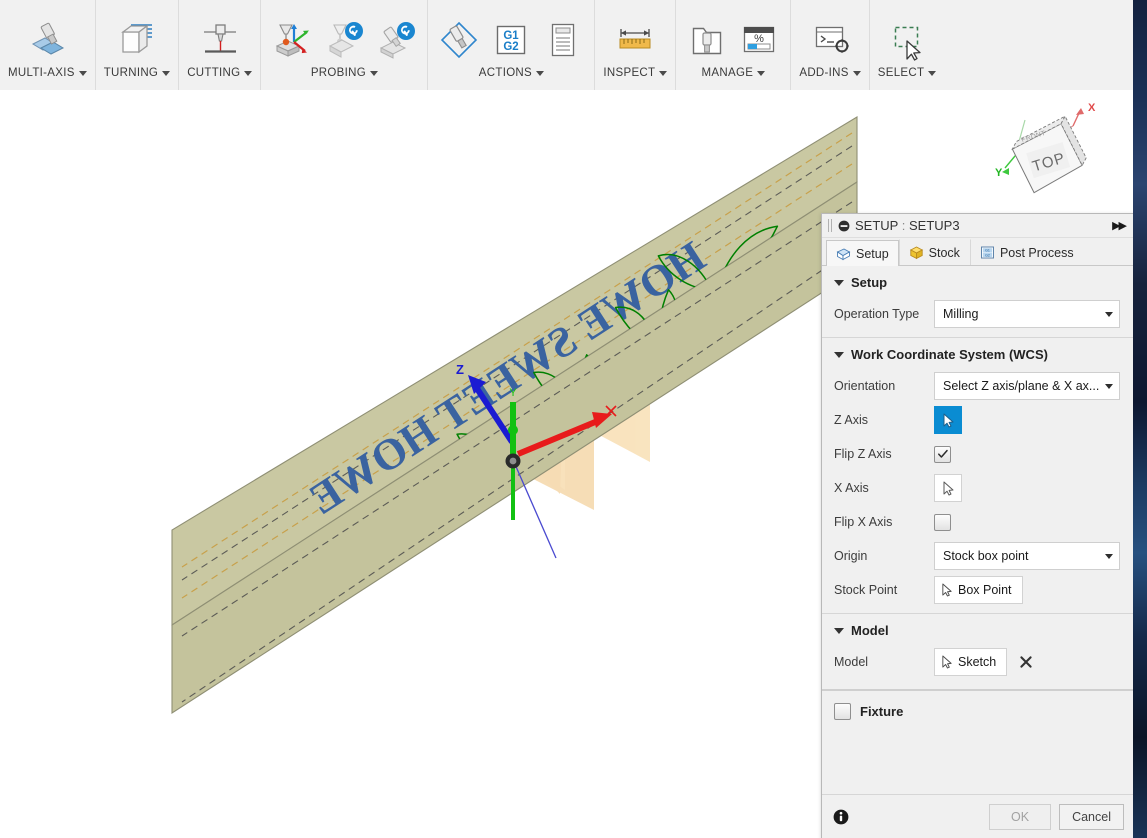 Image resolution: width=1147 pixels, height=838 pixels. I want to click on manage-label: MANAGE, so click(727, 73).